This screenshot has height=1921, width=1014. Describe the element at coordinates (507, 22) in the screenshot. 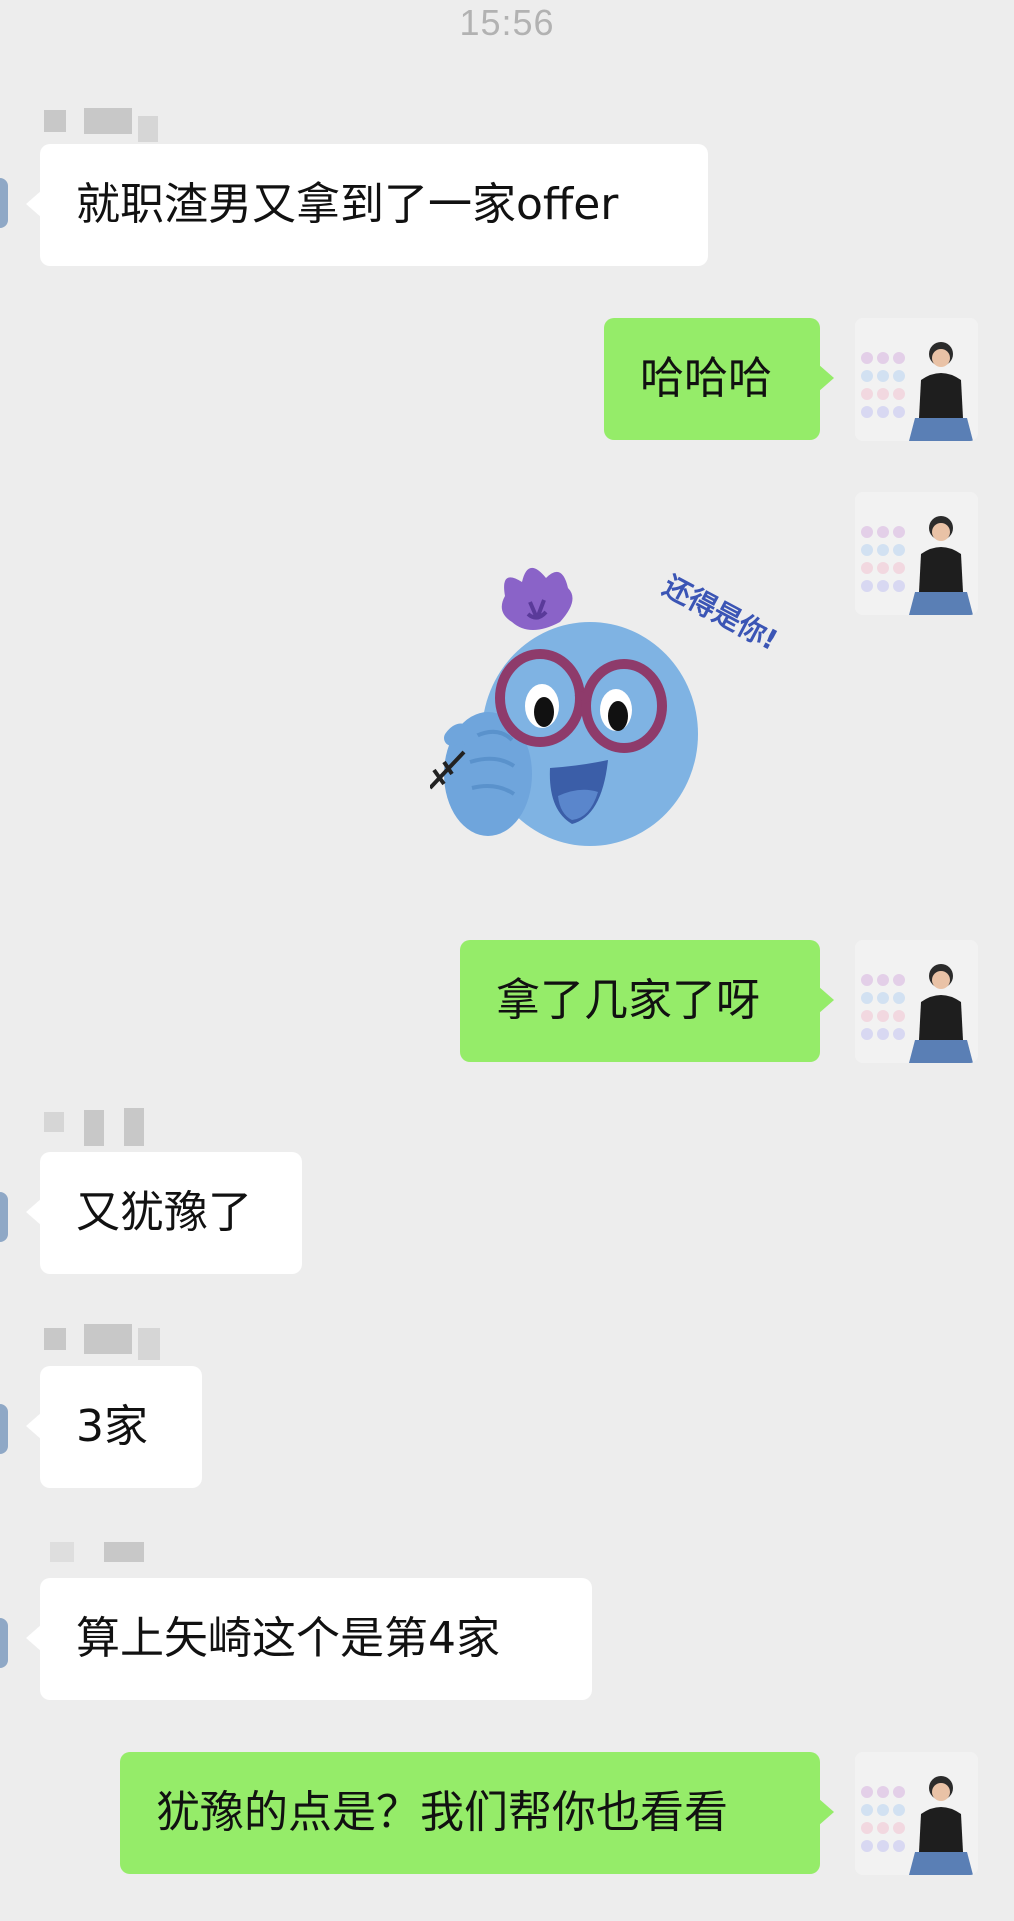

I see `message-timestamp: 15:56` at that location.